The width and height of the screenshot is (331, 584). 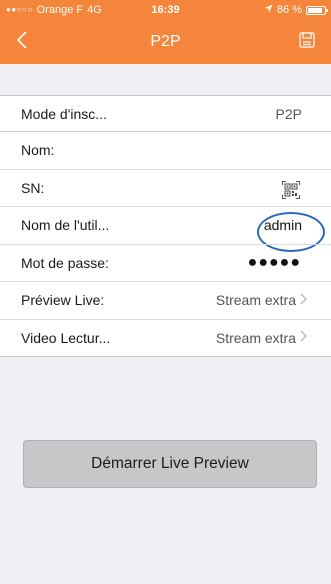 I want to click on save-icon, so click(x=307, y=42).